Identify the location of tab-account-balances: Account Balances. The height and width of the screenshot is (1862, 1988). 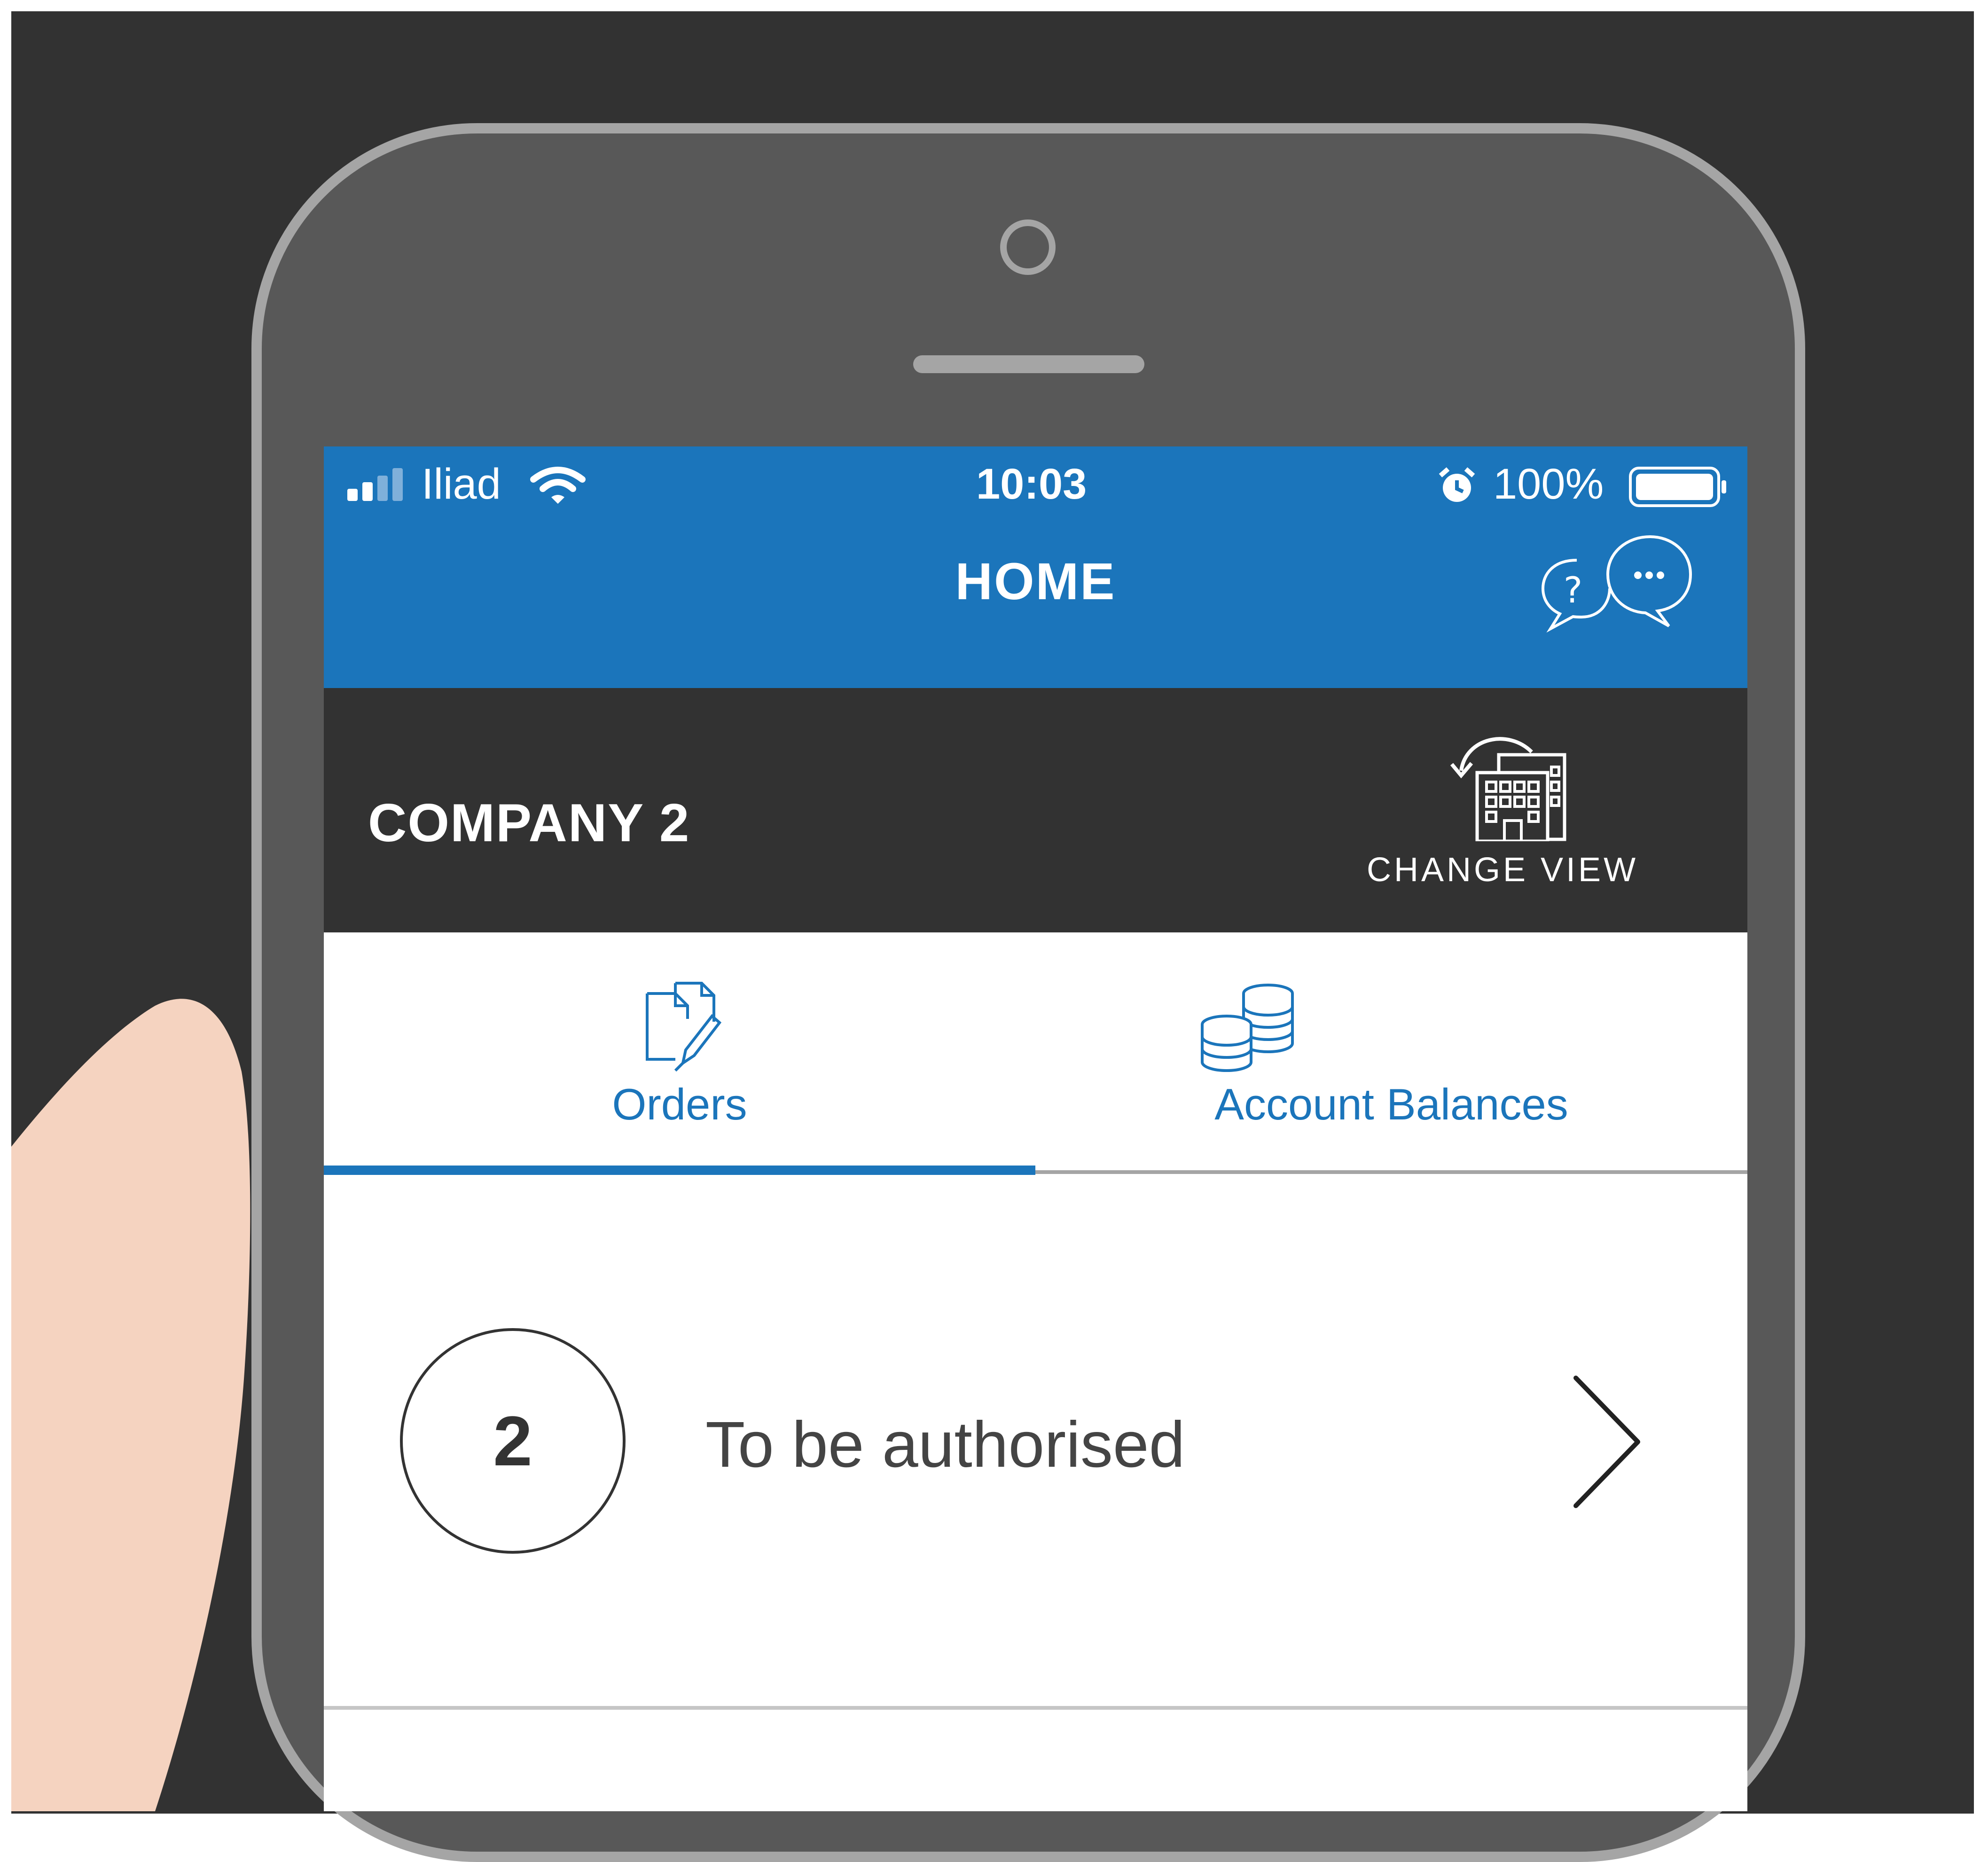
(1391, 1054).